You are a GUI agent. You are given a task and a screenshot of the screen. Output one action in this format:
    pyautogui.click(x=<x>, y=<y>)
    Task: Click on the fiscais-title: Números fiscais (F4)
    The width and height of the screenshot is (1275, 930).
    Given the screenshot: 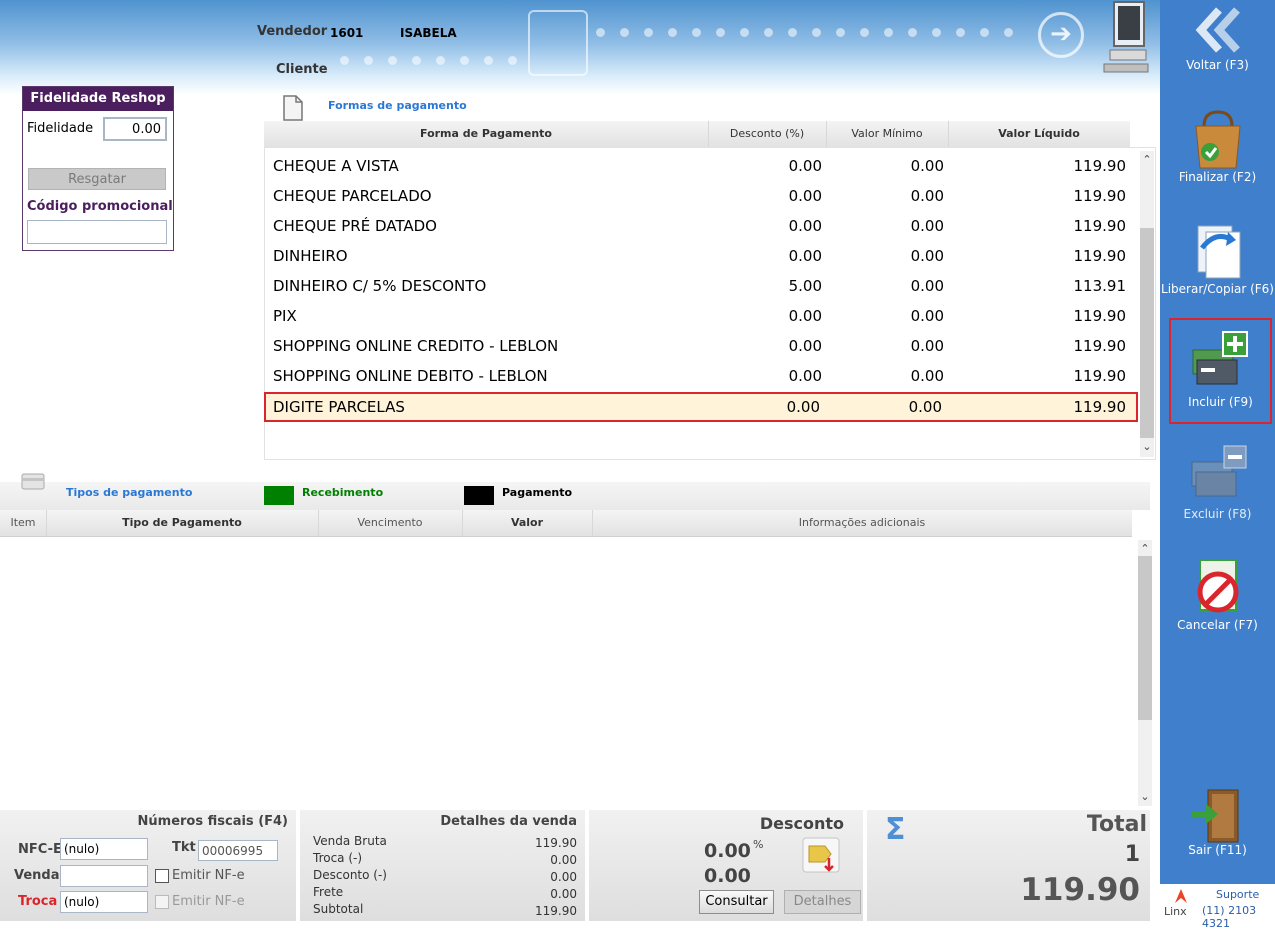 What is the action you would take?
    pyautogui.click(x=212, y=821)
    